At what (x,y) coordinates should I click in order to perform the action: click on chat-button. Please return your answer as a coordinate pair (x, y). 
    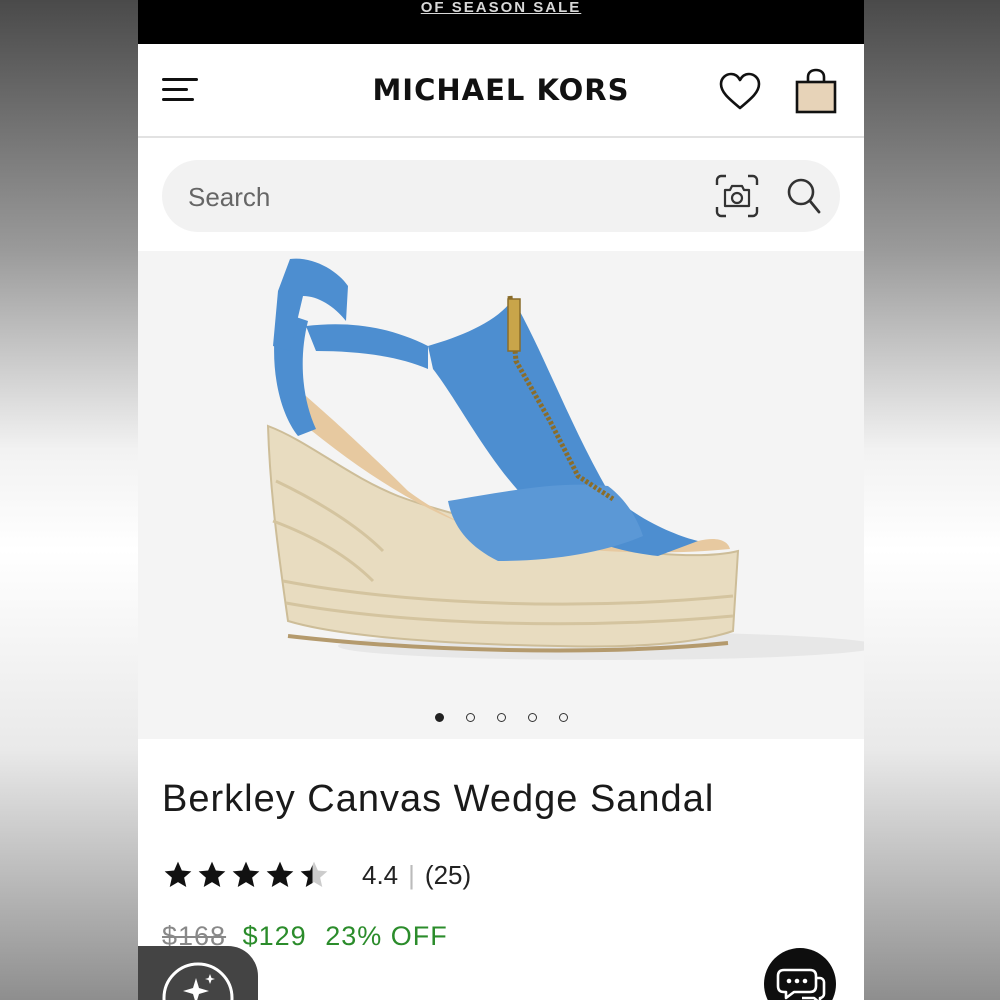
    Looking at the image, I should click on (800, 974).